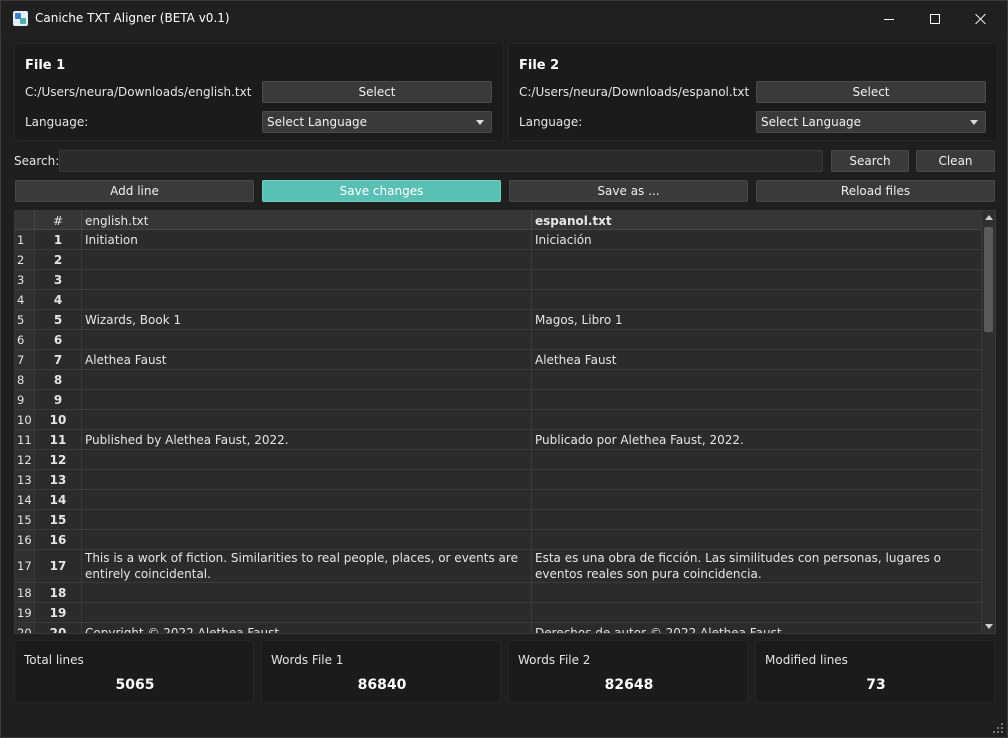  I want to click on line-number-cell: 17, so click(58, 566).